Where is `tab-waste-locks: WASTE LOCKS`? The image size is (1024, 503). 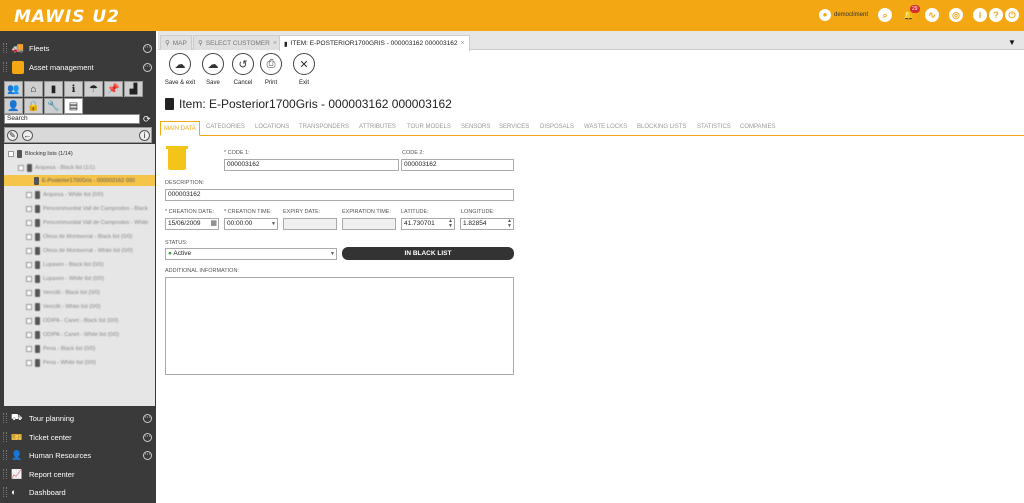 tab-waste-locks: WASTE LOCKS is located at coordinates (605, 127).